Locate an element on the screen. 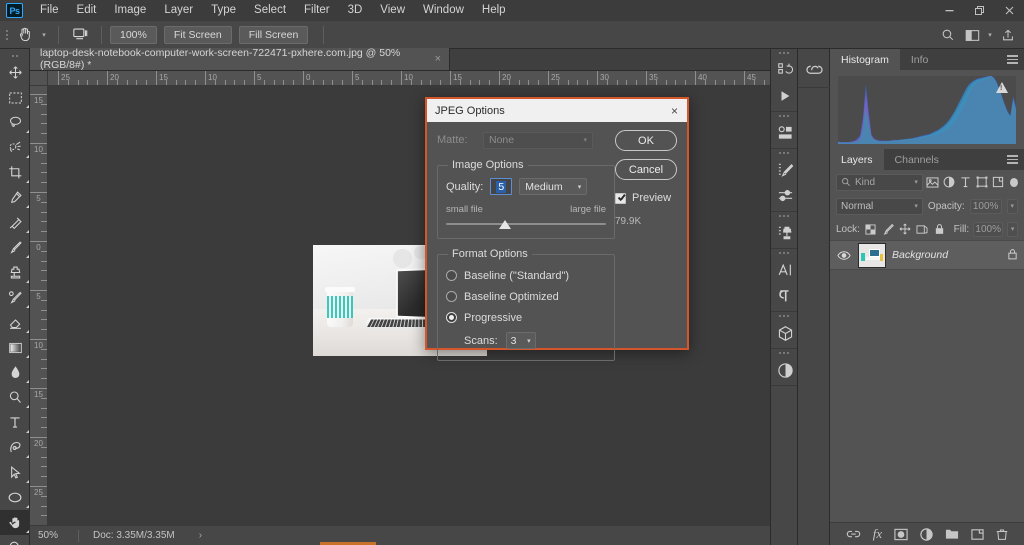  horizontal-type-tool is located at coordinates (15, 422).